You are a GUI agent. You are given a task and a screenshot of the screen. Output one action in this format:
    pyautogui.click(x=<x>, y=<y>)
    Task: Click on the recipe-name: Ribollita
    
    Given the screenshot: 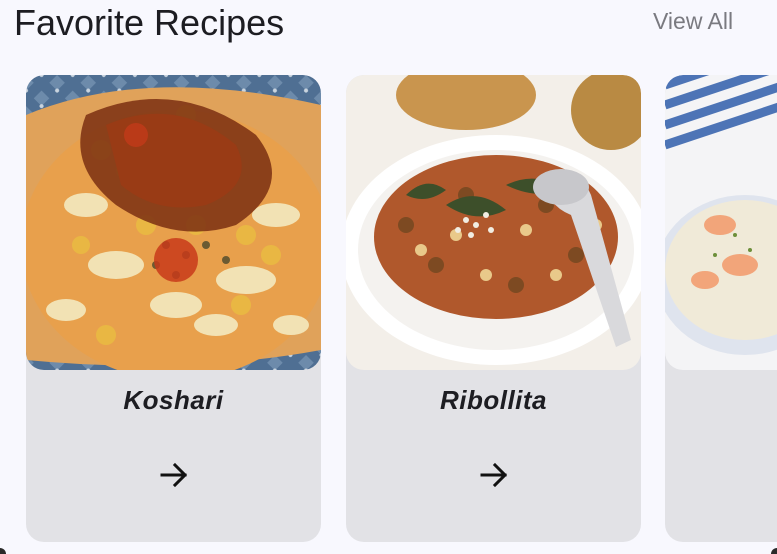 What is the action you would take?
    pyautogui.click(x=493, y=400)
    